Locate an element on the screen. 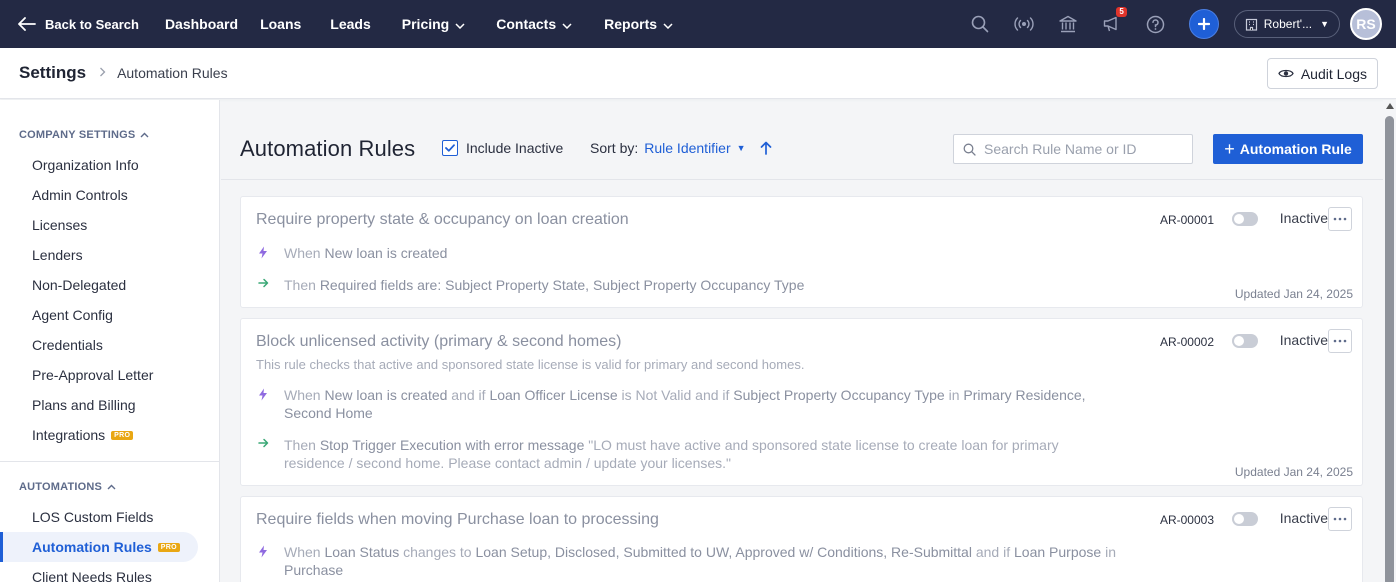 Image resolution: width=1396 pixels, height=582 pixels. sidebar-item-label: Integrations is located at coordinates (69, 435).